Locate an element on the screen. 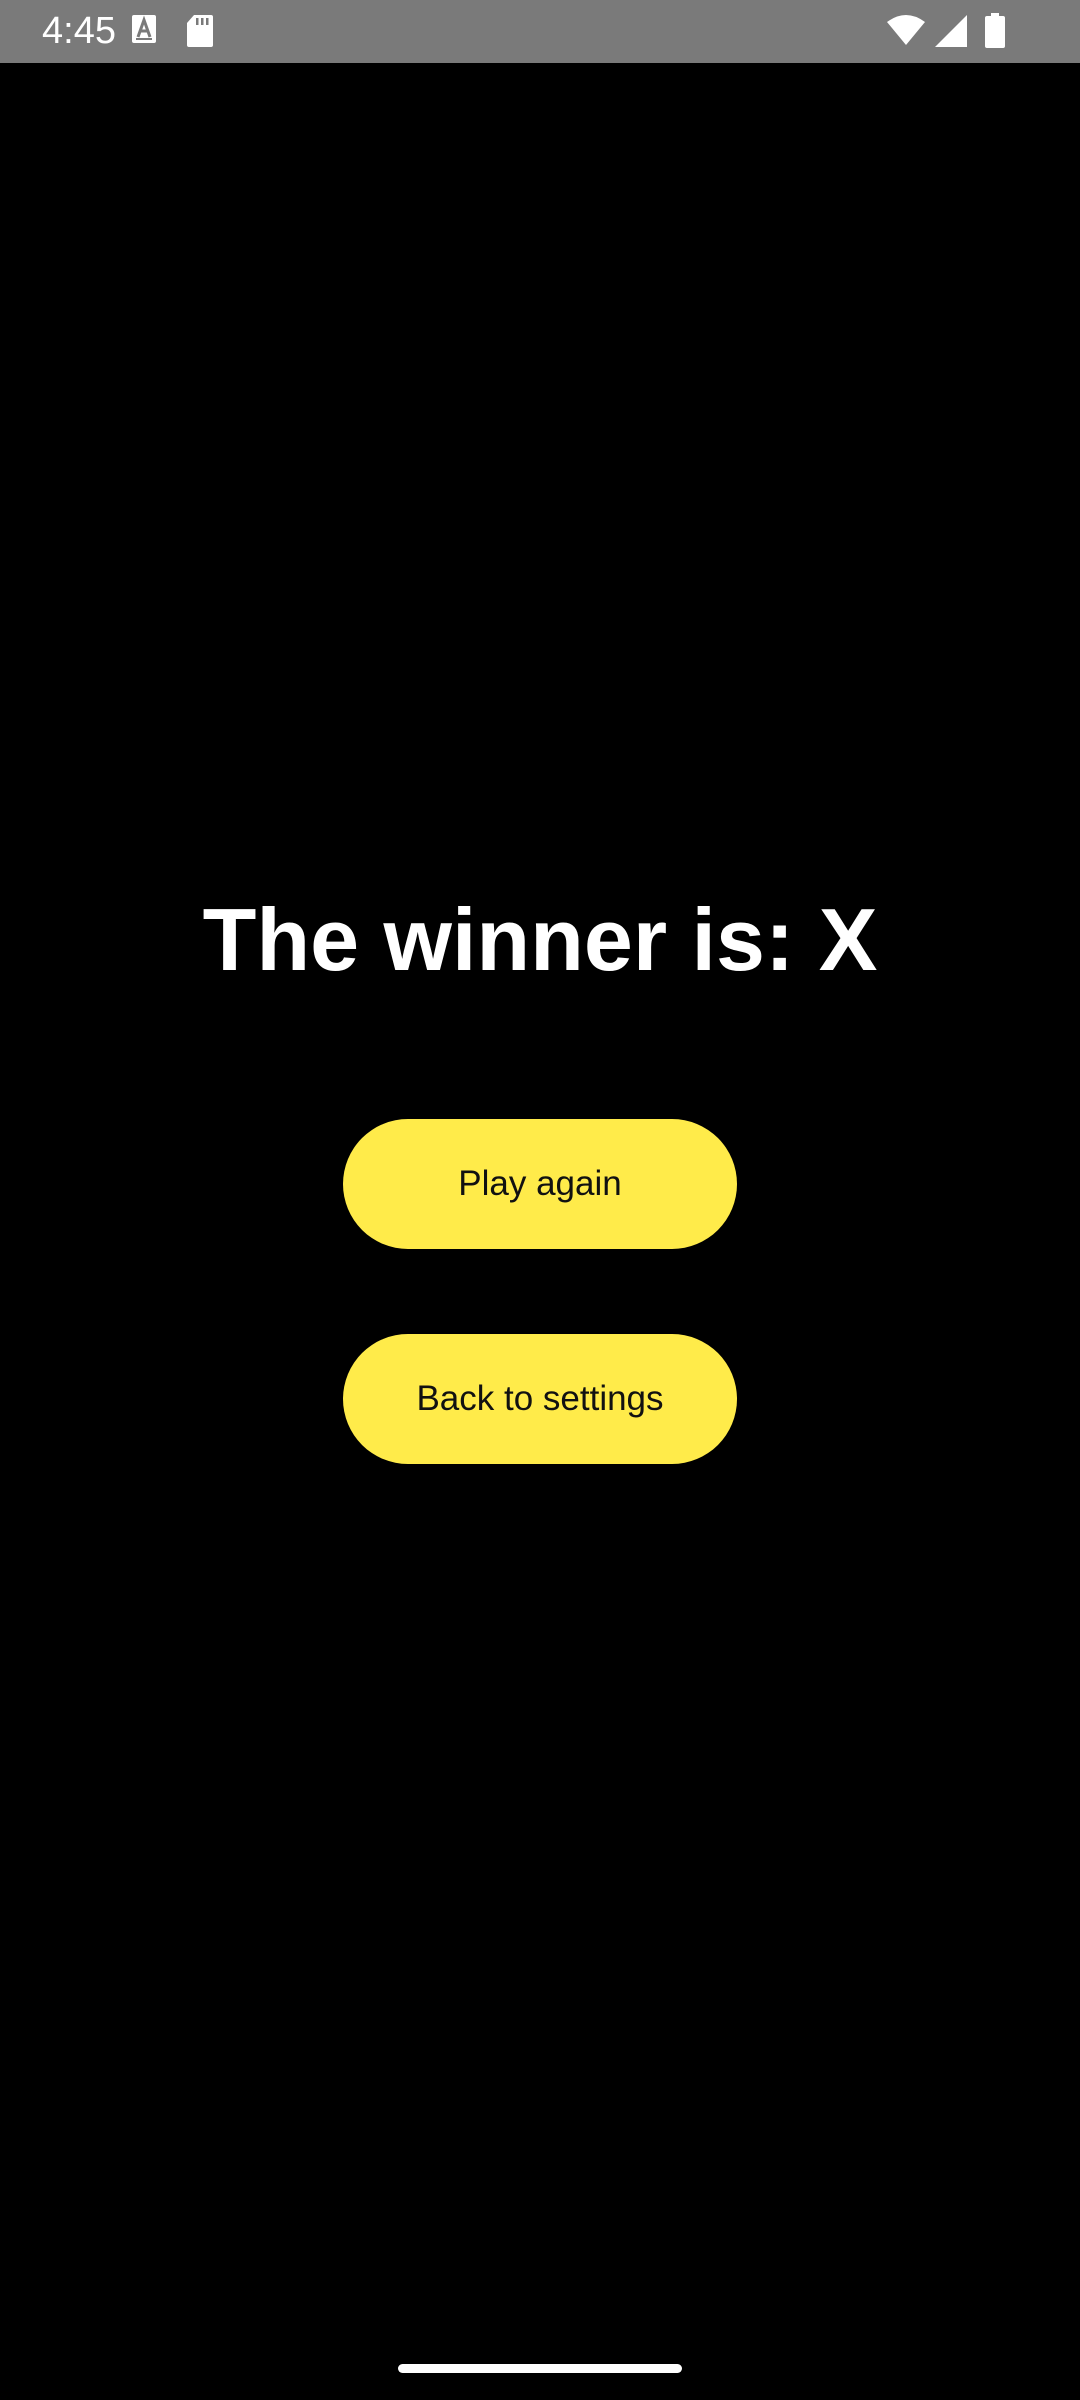 The image size is (1080, 2400). gesture-nav-handle is located at coordinates (540, 2368).